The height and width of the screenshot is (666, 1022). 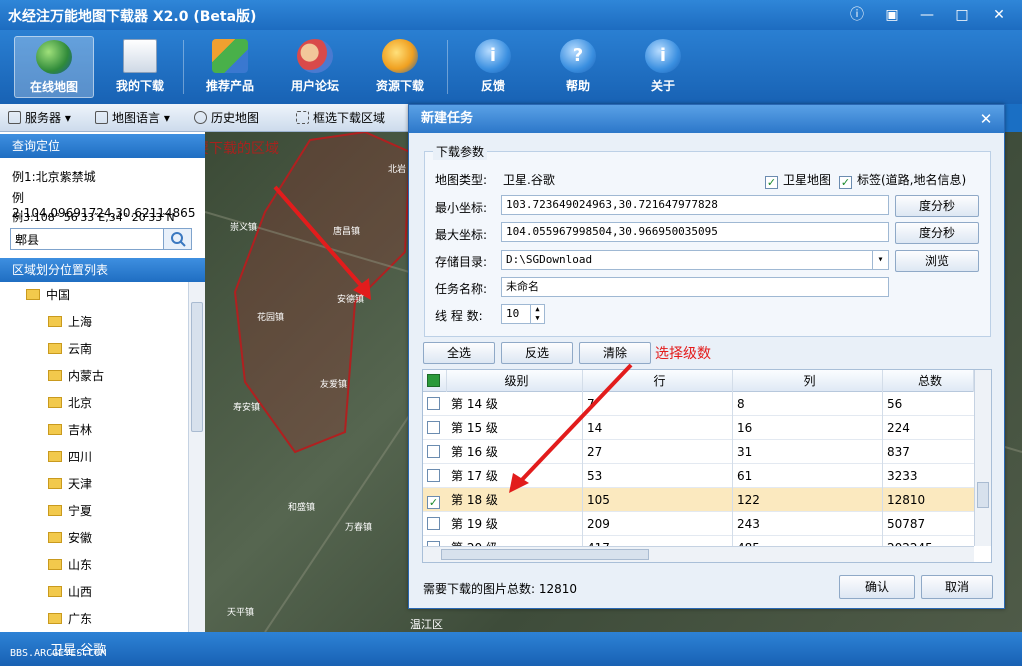 I want to click on max-coord-field: 104.055967998504,30.966950035095, so click(x=695, y=232).